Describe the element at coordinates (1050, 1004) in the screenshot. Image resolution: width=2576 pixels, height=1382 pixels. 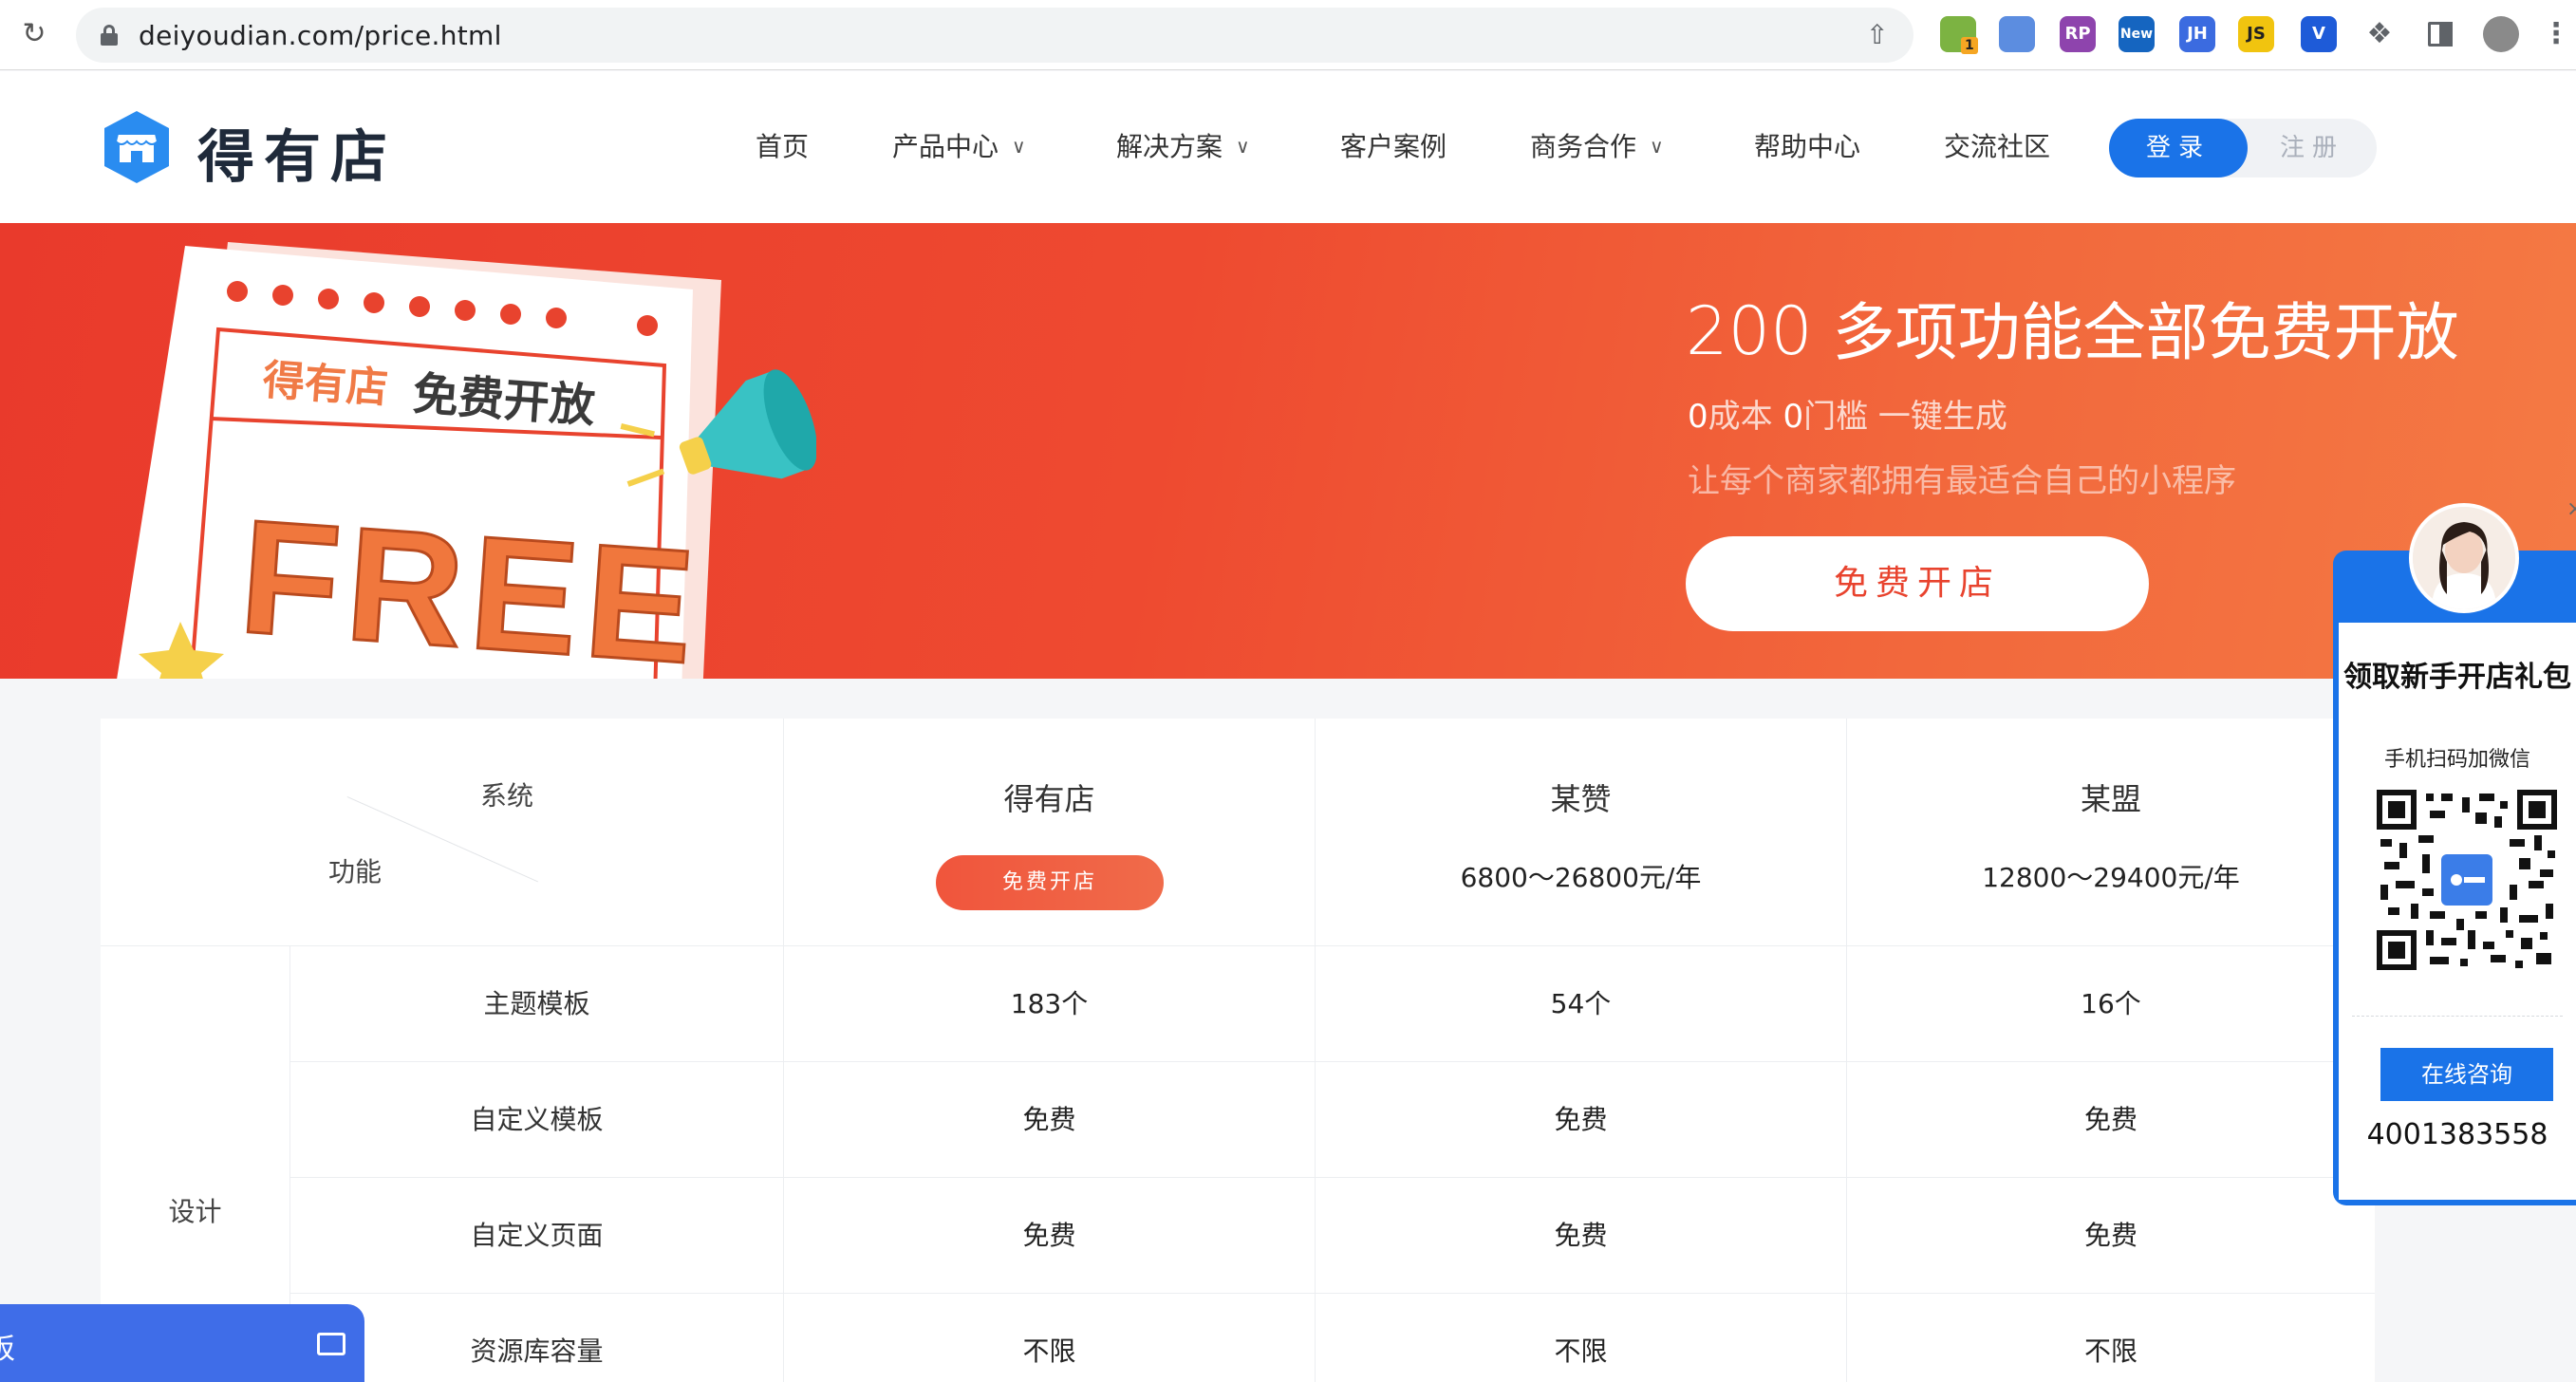
I see `table-cell: 183个` at that location.